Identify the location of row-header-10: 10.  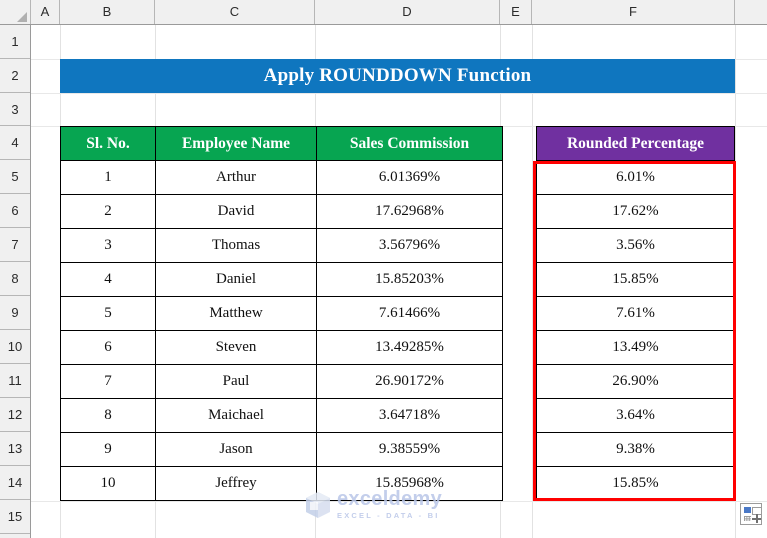
(15, 347).